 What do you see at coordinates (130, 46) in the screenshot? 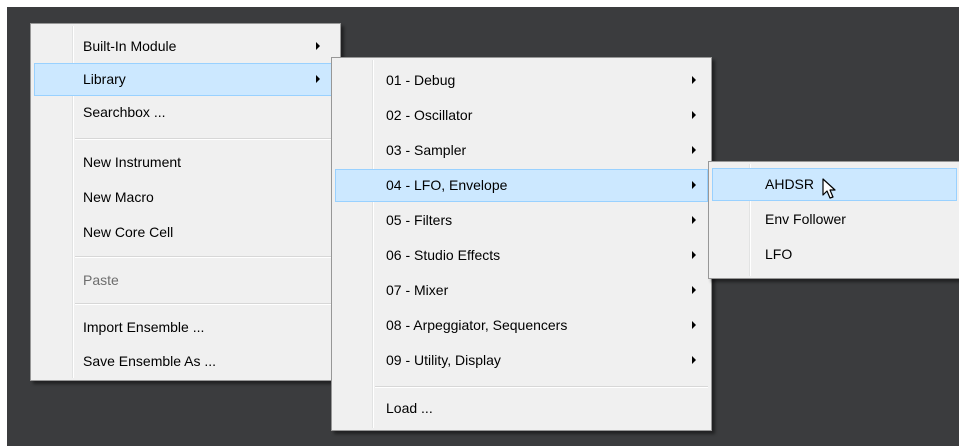
I see `menu-item-label: Built-In Module` at bounding box center [130, 46].